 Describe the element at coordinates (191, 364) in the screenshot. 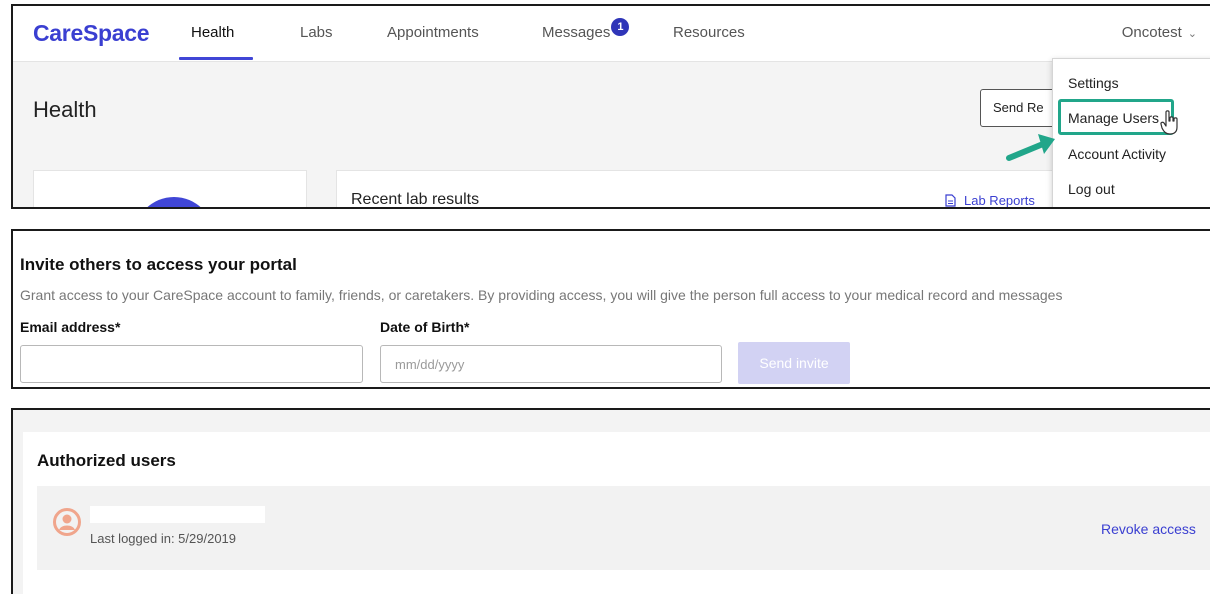

I see `email-field` at that location.